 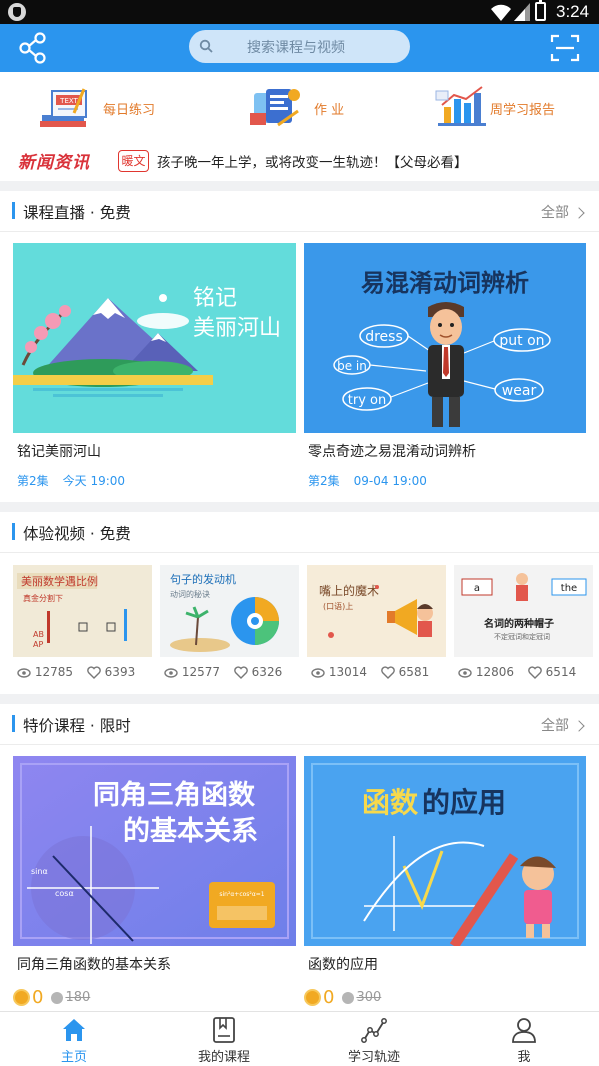 What do you see at coordinates (215, 298) in the screenshot?
I see `thumbnail-text: 铭记` at bounding box center [215, 298].